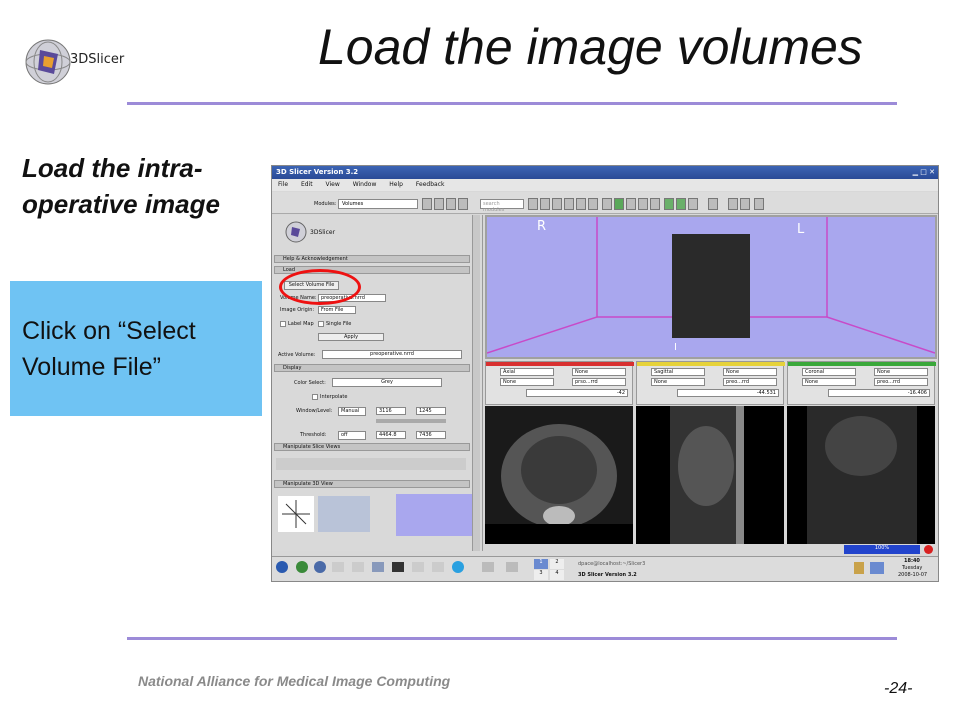  What do you see at coordinates (559, 475) in the screenshot?
I see `axial-slice-view` at bounding box center [559, 475].